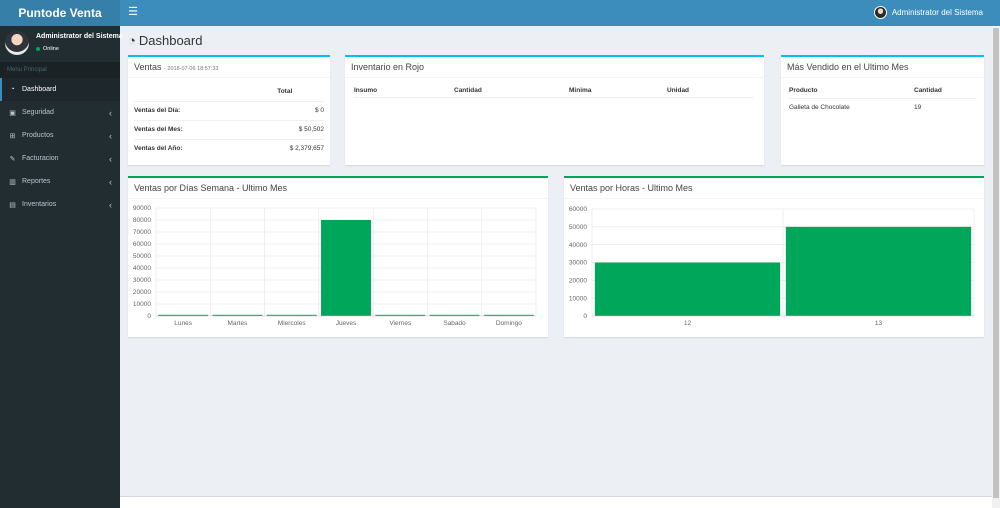 Image resolution: width=1000 pixels, height=508 pixels. I want to click on book-icon: ▤, so click(12, 205).